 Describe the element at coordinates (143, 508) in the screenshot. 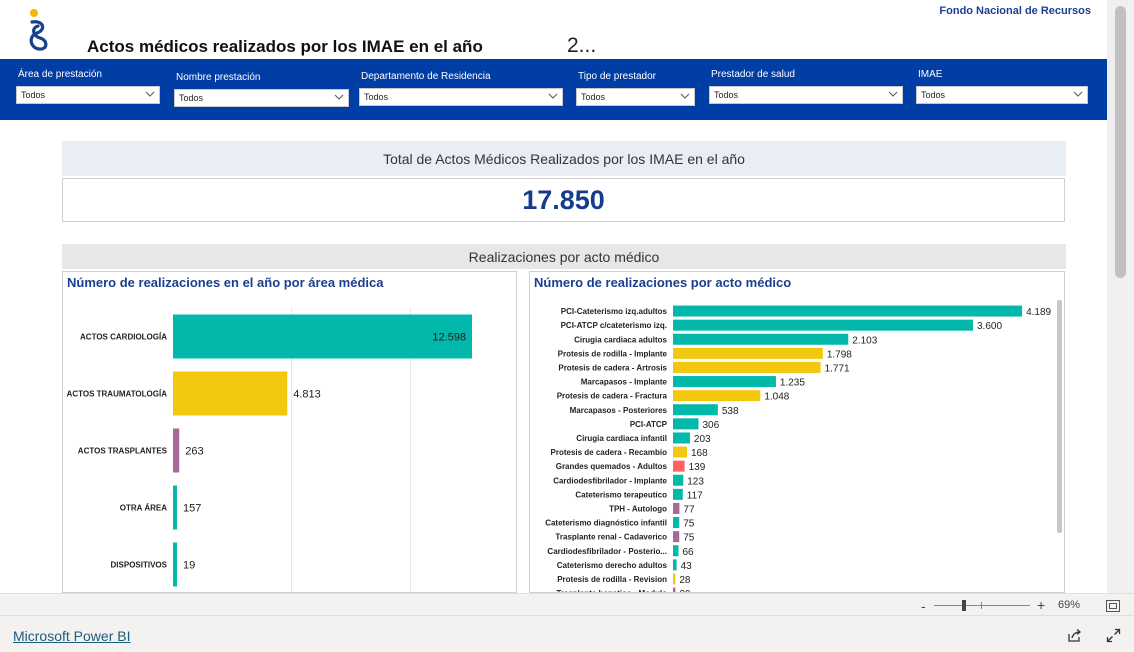

I see `category-label: OTRA ÁREA` at that location.